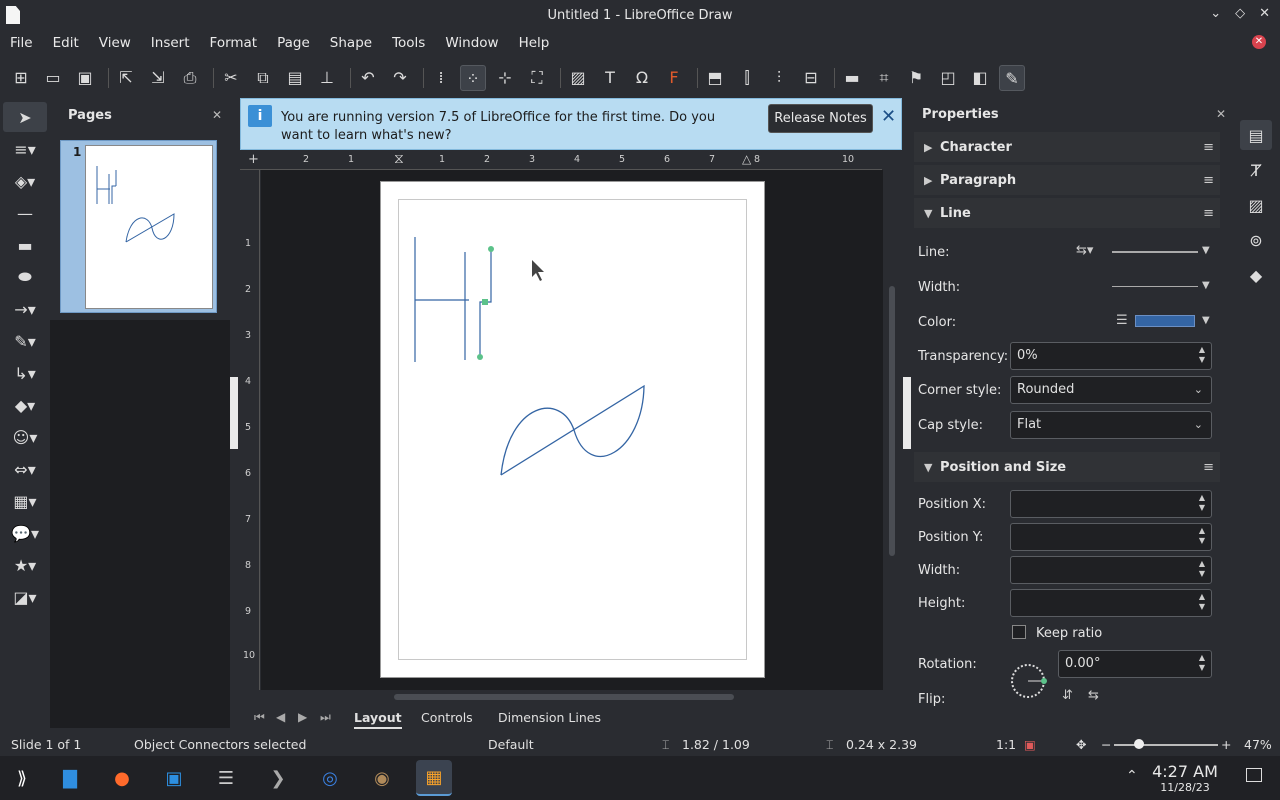 The image size is (1280, 800). Describe the element at coordinates (25, 181) in the screenshot. I see `fill-color-icon: ◈▾` at that location.